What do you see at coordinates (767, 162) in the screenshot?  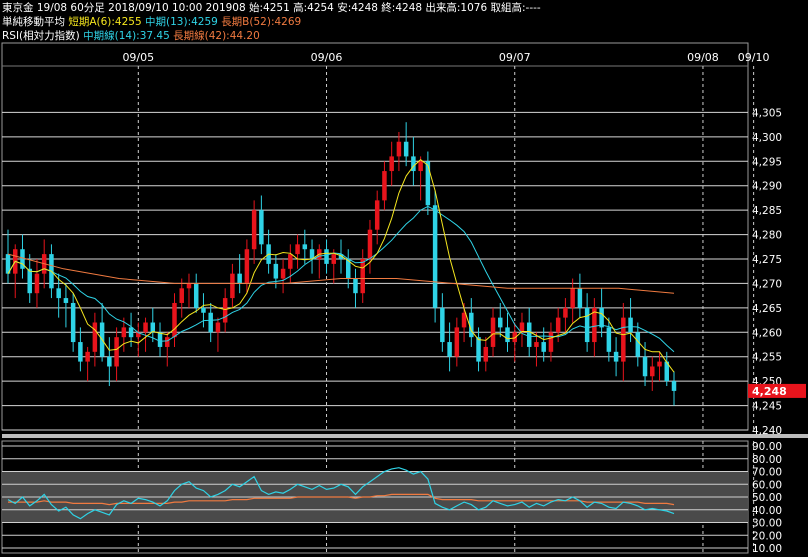 I see `price-tick-label: 4,295` at bounding box center [767, 162].